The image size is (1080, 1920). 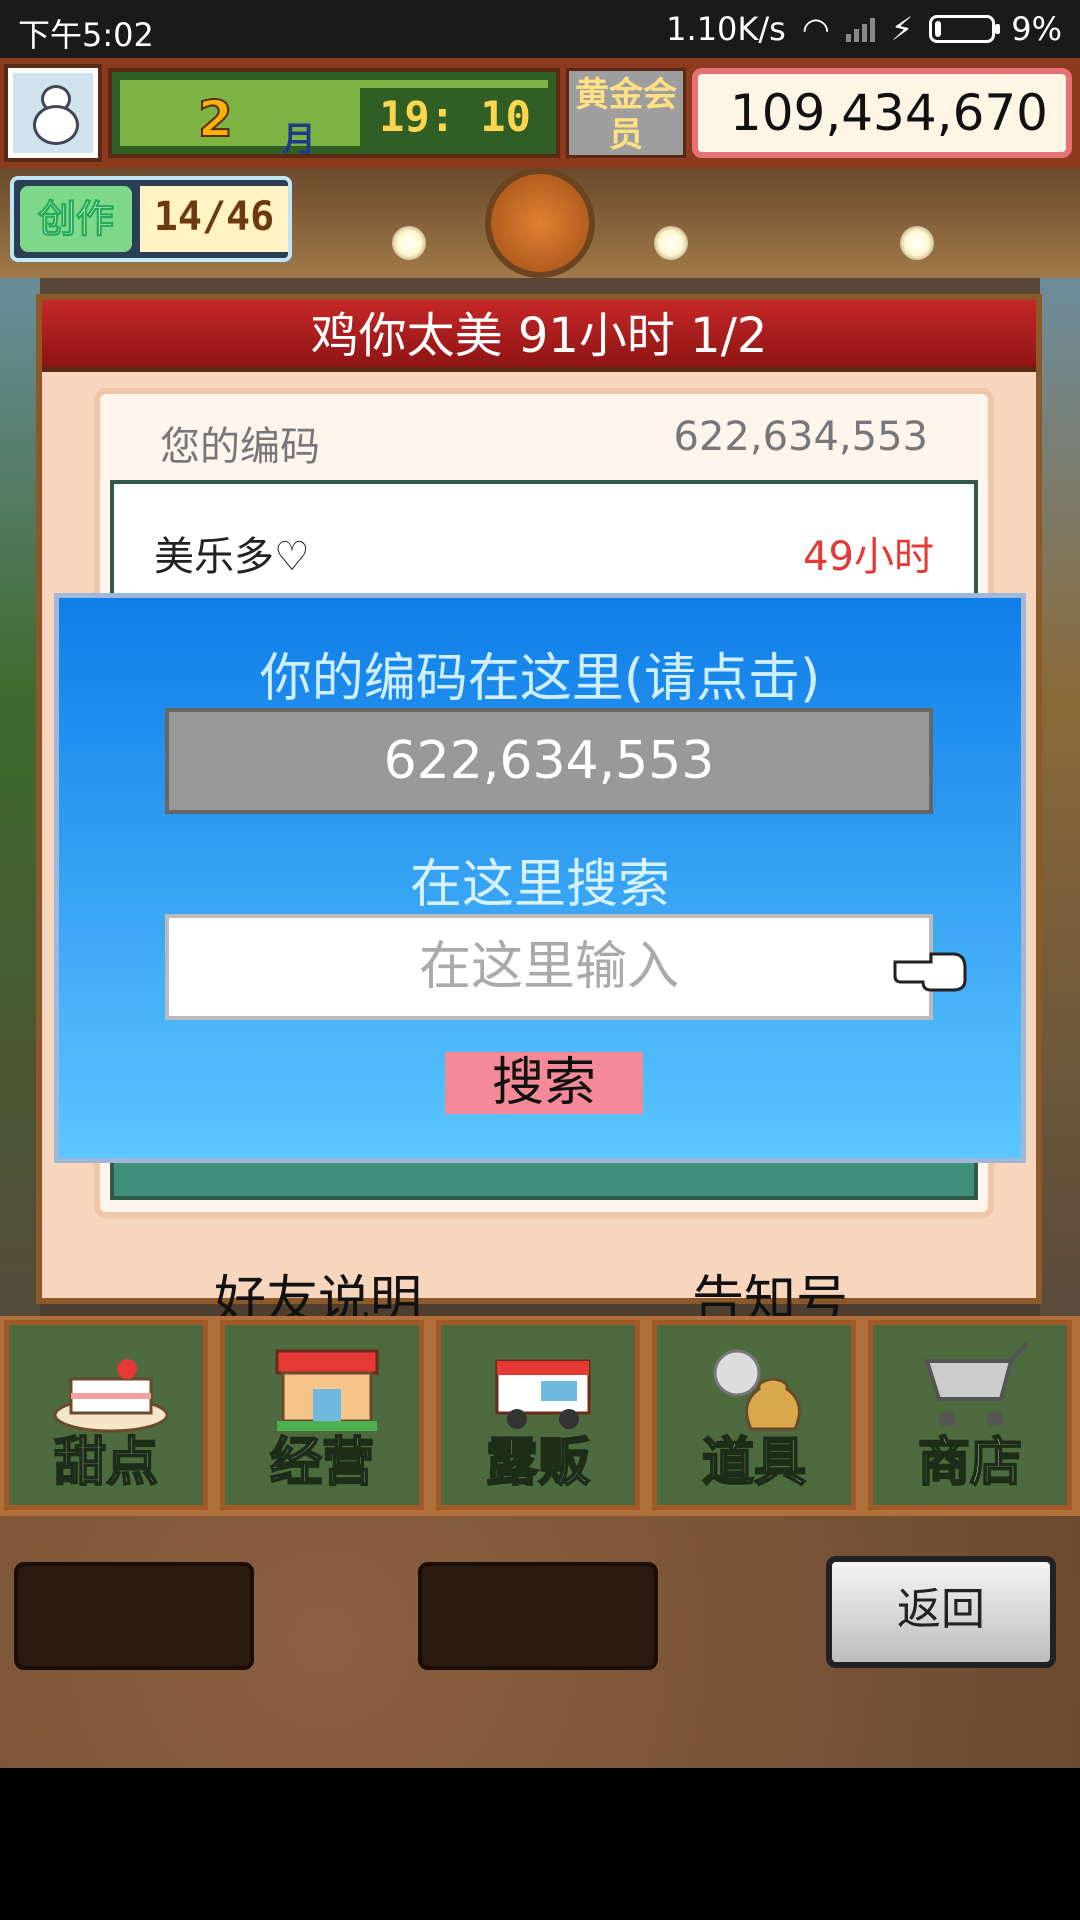 What do you see at coordinates (215, 119) in the screenshot?
I see `month-number: 2` at bounding box center [215, 119].